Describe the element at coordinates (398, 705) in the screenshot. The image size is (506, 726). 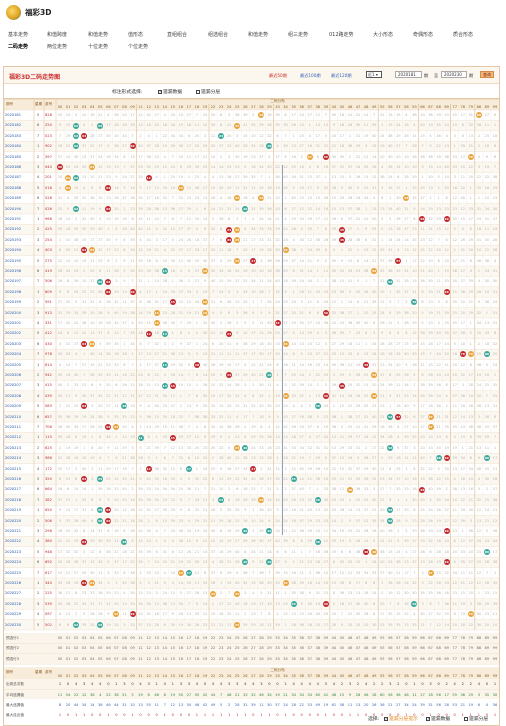
I see `stats-cell: 27` at that location.